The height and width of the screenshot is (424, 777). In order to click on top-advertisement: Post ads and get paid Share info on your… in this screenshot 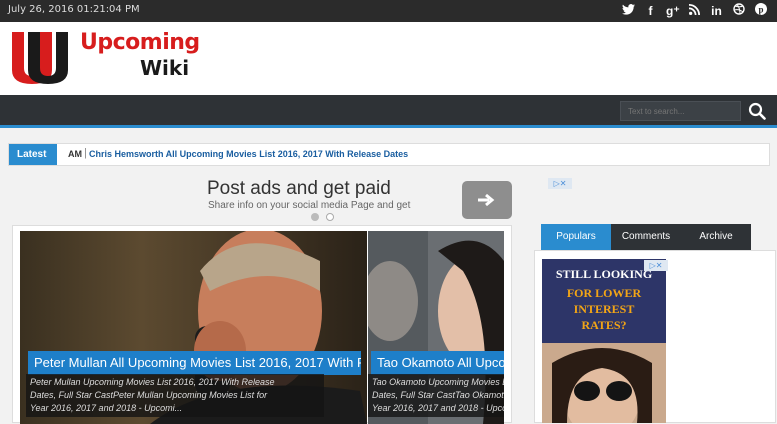, I will do `click(386, 201)`.